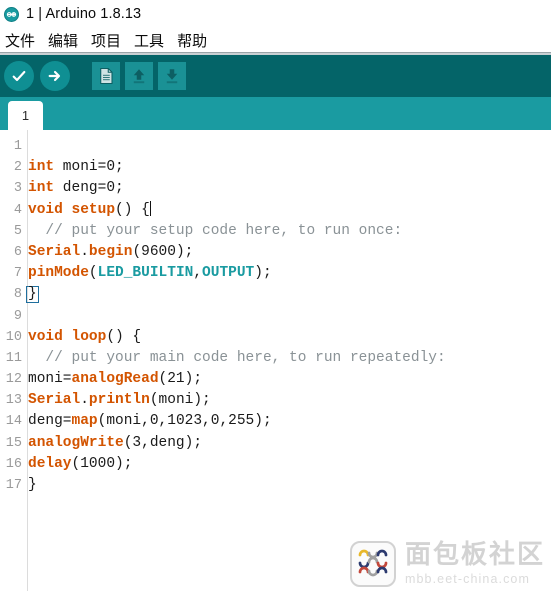  I want to click on code-token: analogRead, so click(115, 379).